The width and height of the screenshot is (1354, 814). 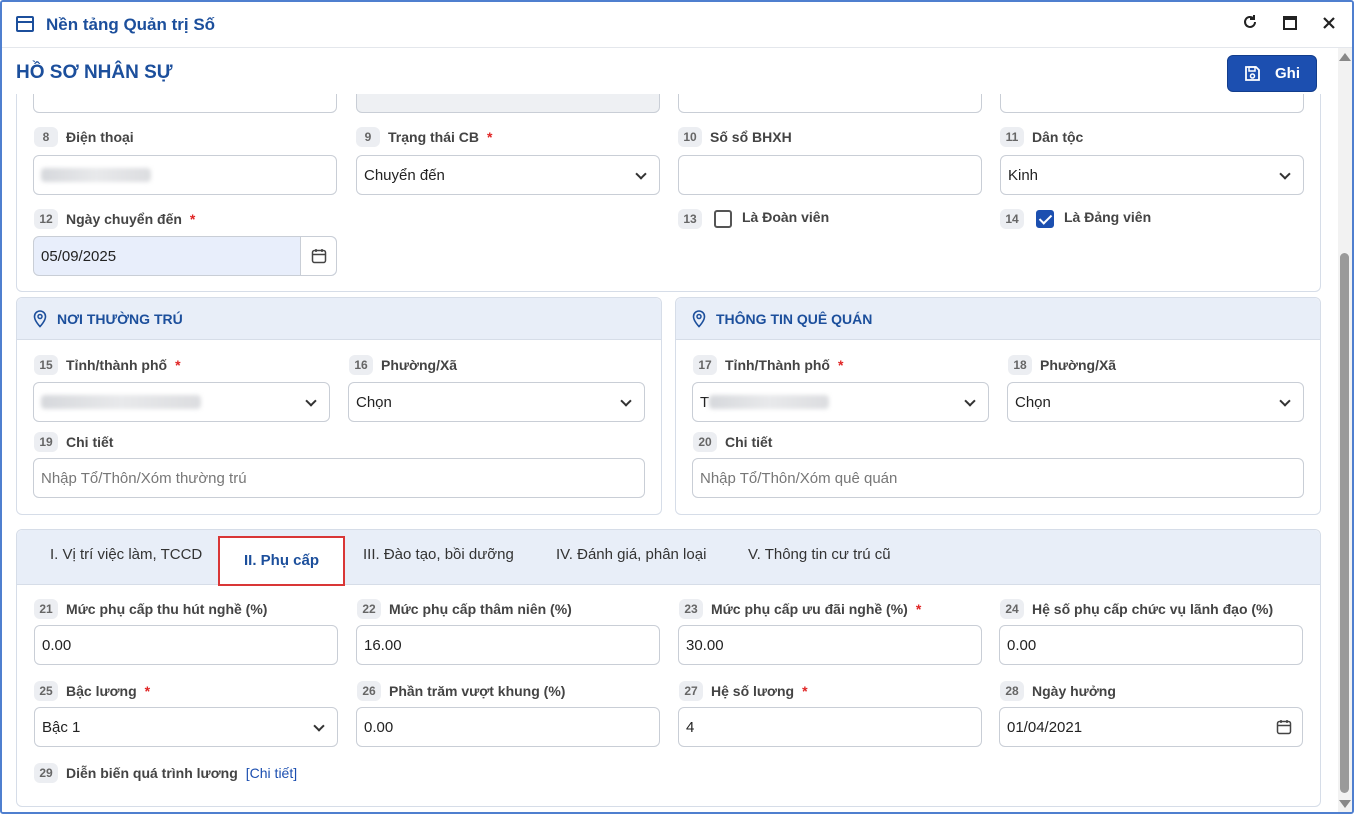 What do you see at coordinates (1152, 175) in the screenshot?
I see `ethnicity-select: Kinh` at bounding box center [1152, 175].